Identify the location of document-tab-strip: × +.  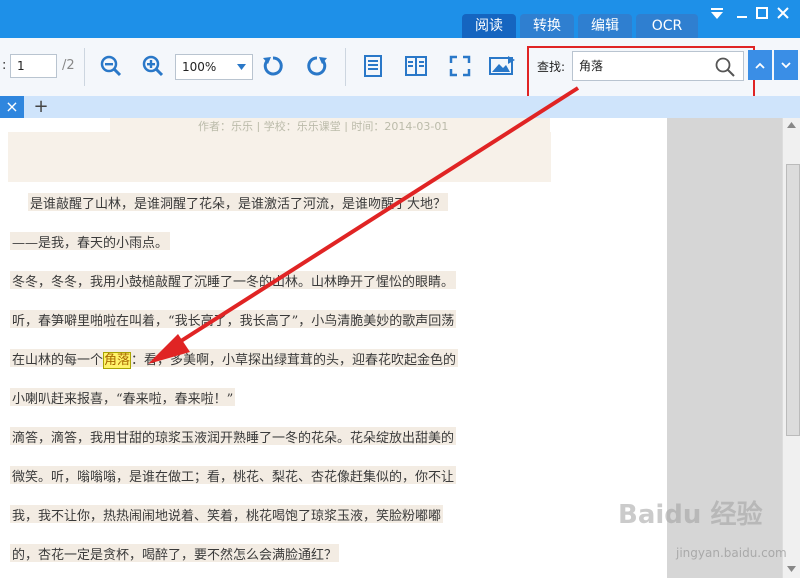
(400, 107).